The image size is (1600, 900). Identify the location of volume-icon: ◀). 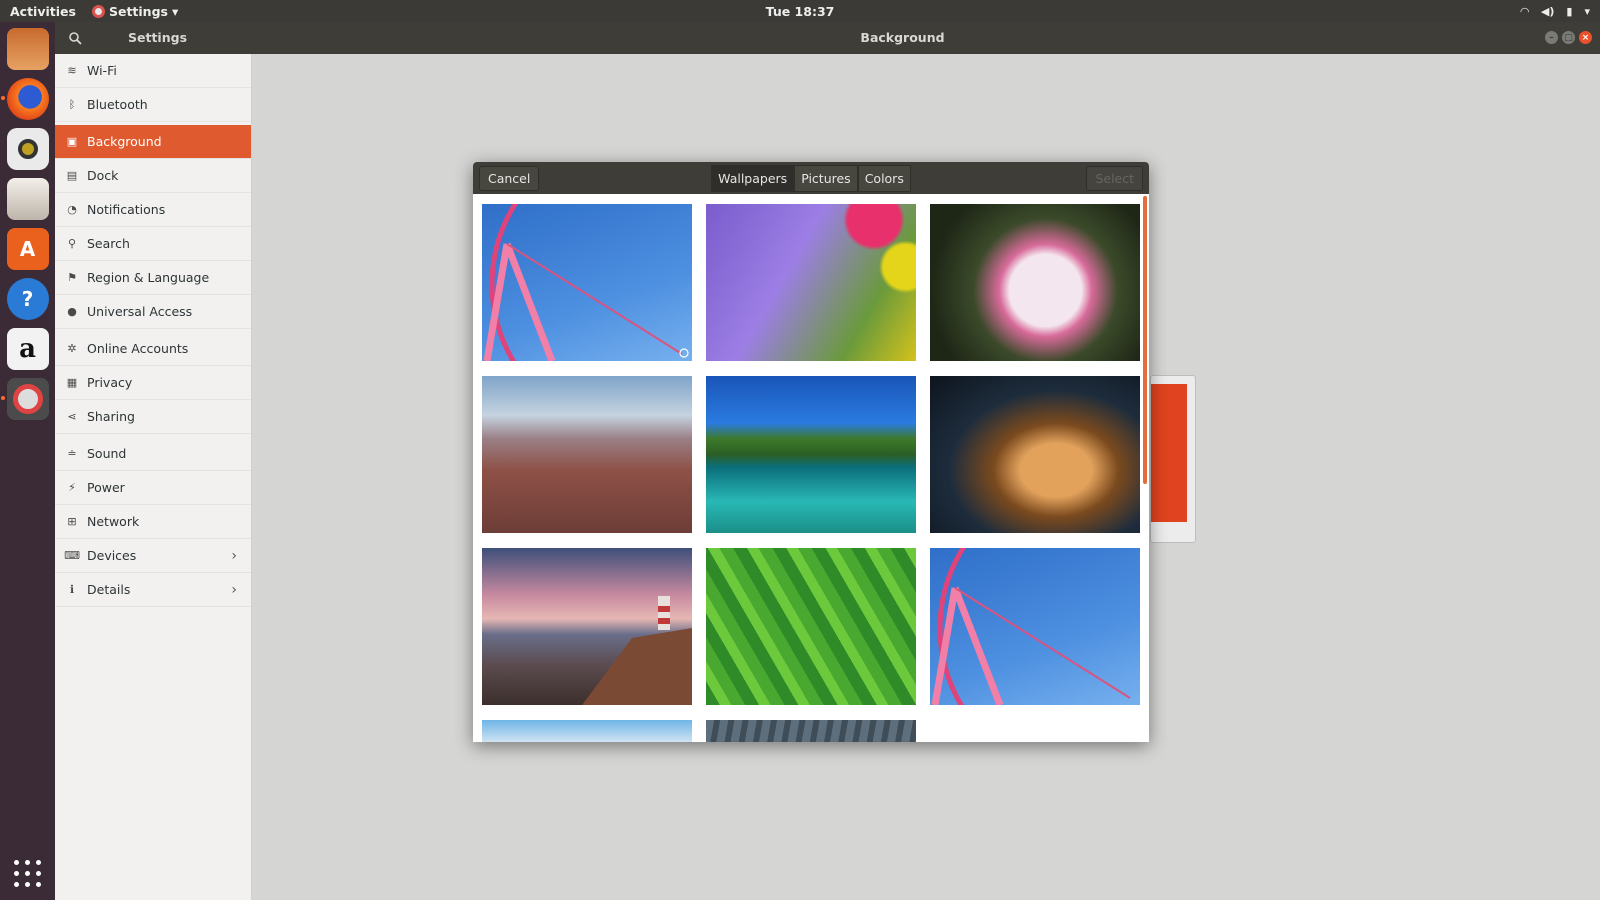
(1548, 11).